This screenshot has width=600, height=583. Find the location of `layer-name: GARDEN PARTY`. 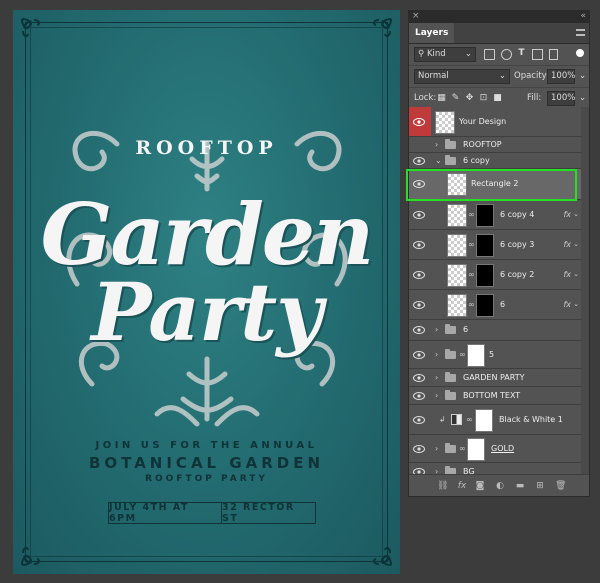

layer-name: GARDEN PARTY is located at coordinates (494, 377).